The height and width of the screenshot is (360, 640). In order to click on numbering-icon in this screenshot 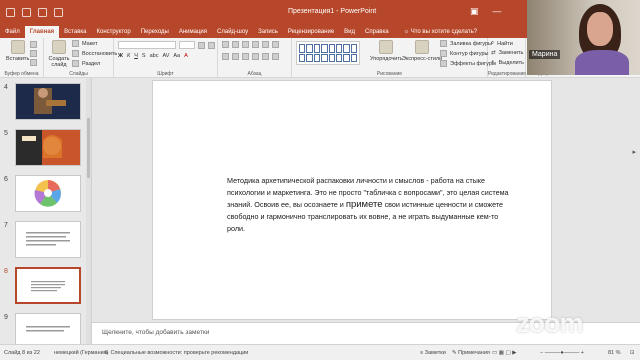, I will do `click(235, 44)`.